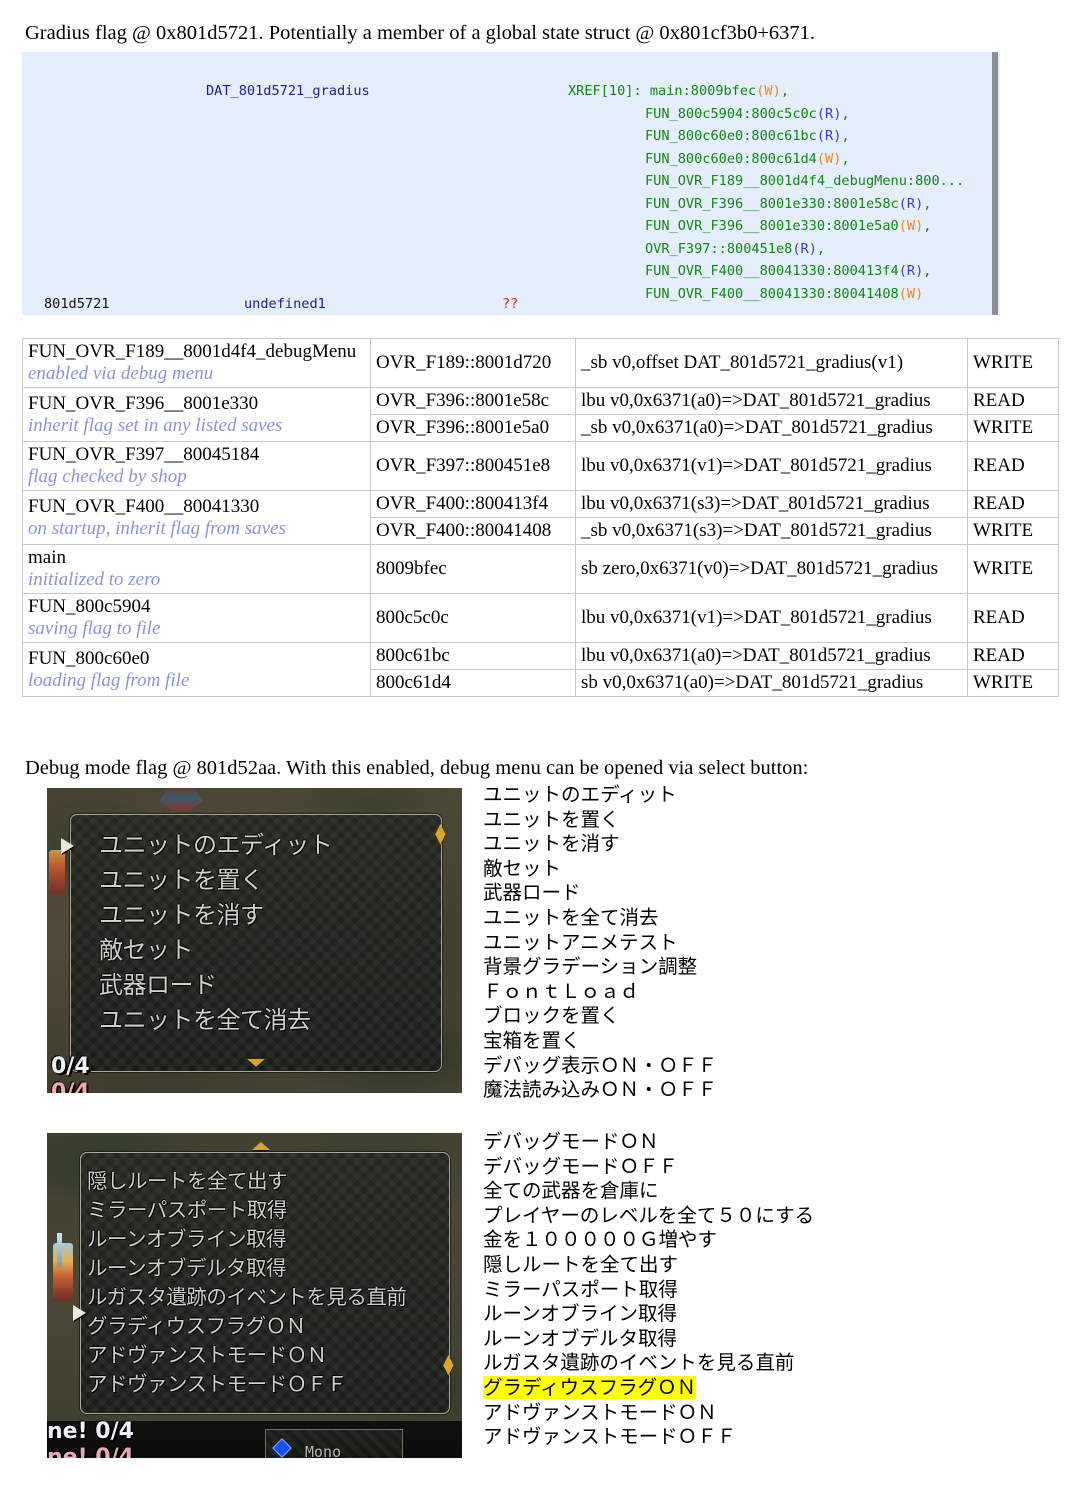 This screenshot has width=1080, height=1485. Describe the element at coordinates (771, 428) in the screenshot. I see `cell-instruction: _sb v0,0x6371(a0)=>DAT_801d5721_gradius` at that location.